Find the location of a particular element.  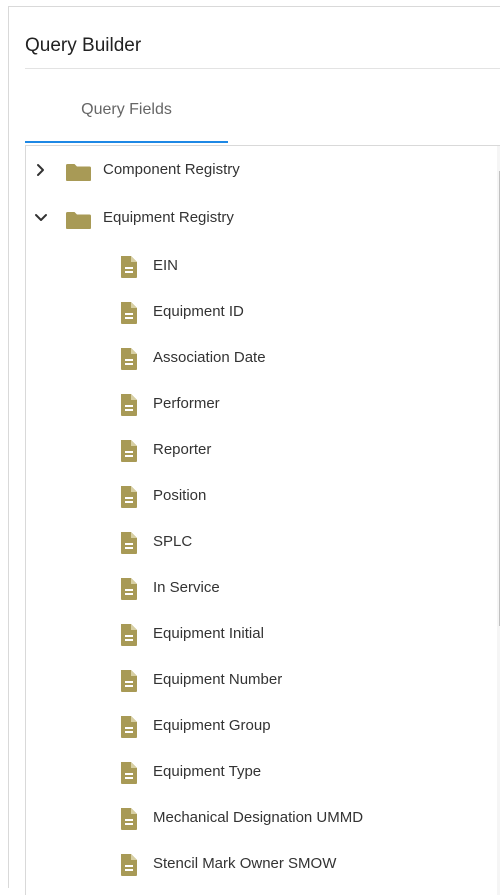

header-divider is located at coordinates (262, 68).